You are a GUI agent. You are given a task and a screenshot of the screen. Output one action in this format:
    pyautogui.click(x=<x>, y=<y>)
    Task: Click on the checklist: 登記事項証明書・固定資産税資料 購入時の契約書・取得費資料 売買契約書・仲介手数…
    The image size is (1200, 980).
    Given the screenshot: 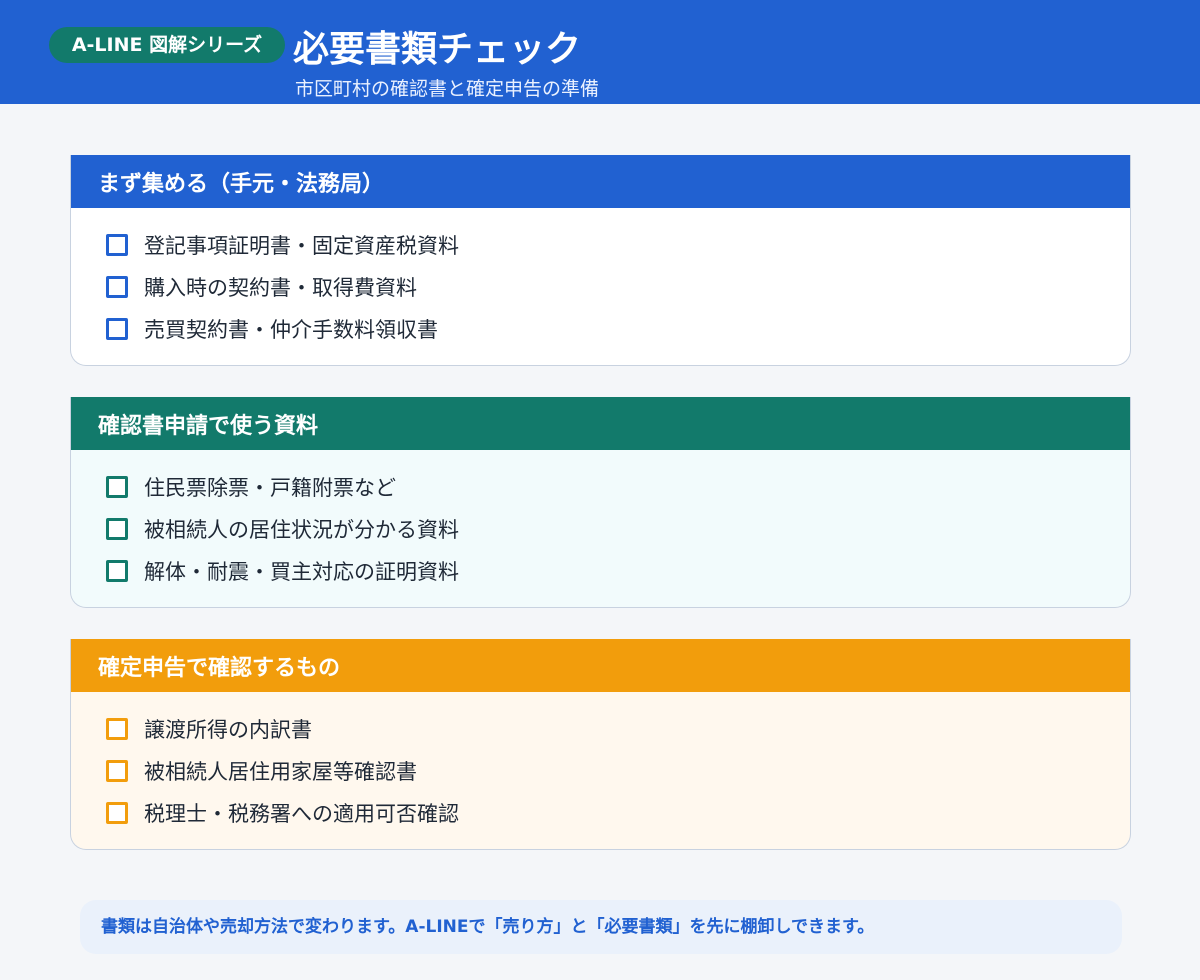 What is the action you would take?
    pyautogui.click(x=600, y=282)
    